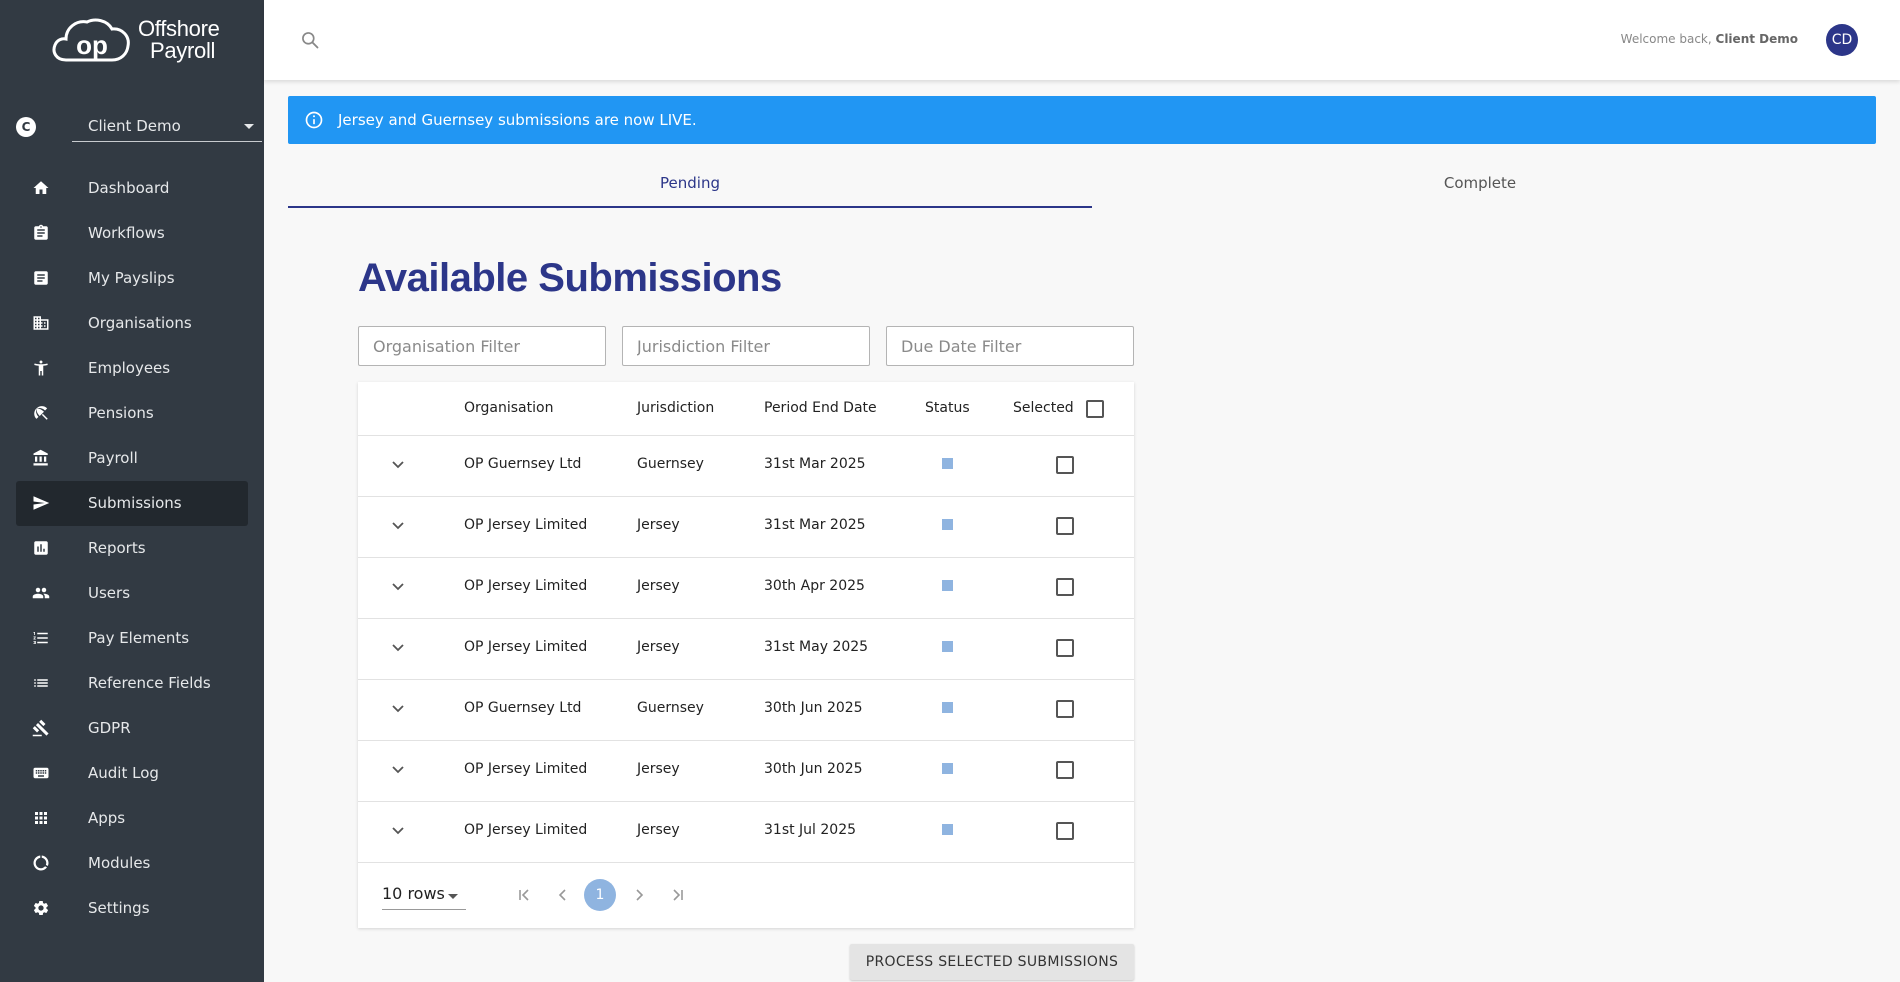  Describe the element at coordinates (92, 45) in the screenshot. I see `logo-mark: op` at that location.